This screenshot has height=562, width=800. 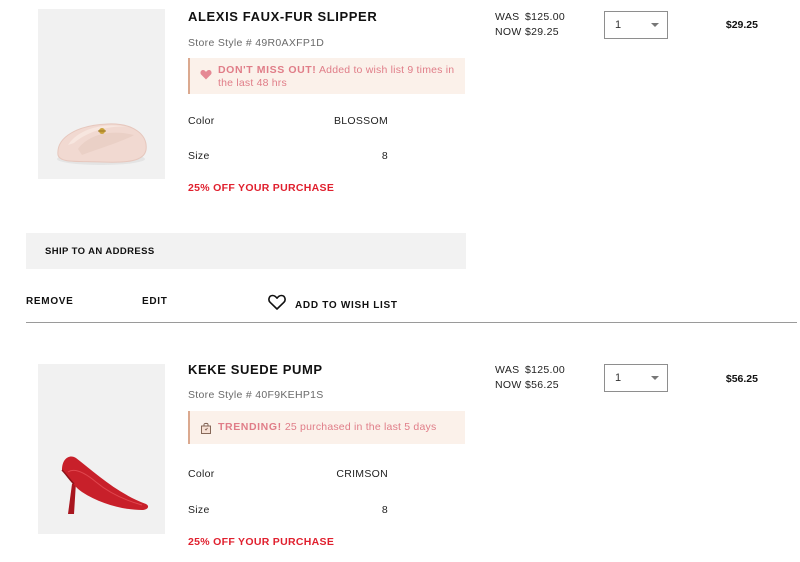 I want to click on price-block: WAS $125.00 NOW $56.25, so click(x=530, y=378).